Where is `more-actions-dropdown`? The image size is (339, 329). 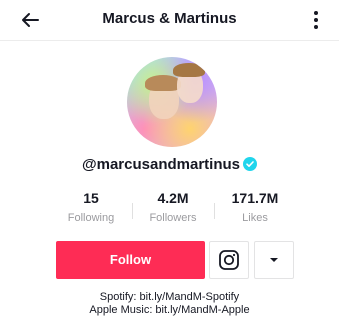
more-actions-dropdown is located at coordinates (274, 260).